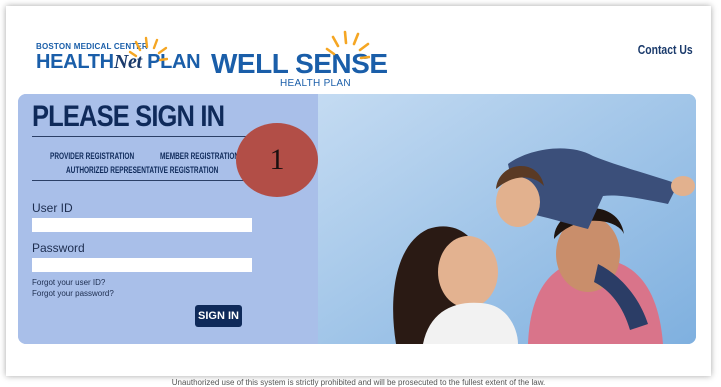  What do you see at coordinates (118, 62) in the screenshot?
I see `logo1-main-text: HEALTHNet PLAN` at bounding box center [118, 62].